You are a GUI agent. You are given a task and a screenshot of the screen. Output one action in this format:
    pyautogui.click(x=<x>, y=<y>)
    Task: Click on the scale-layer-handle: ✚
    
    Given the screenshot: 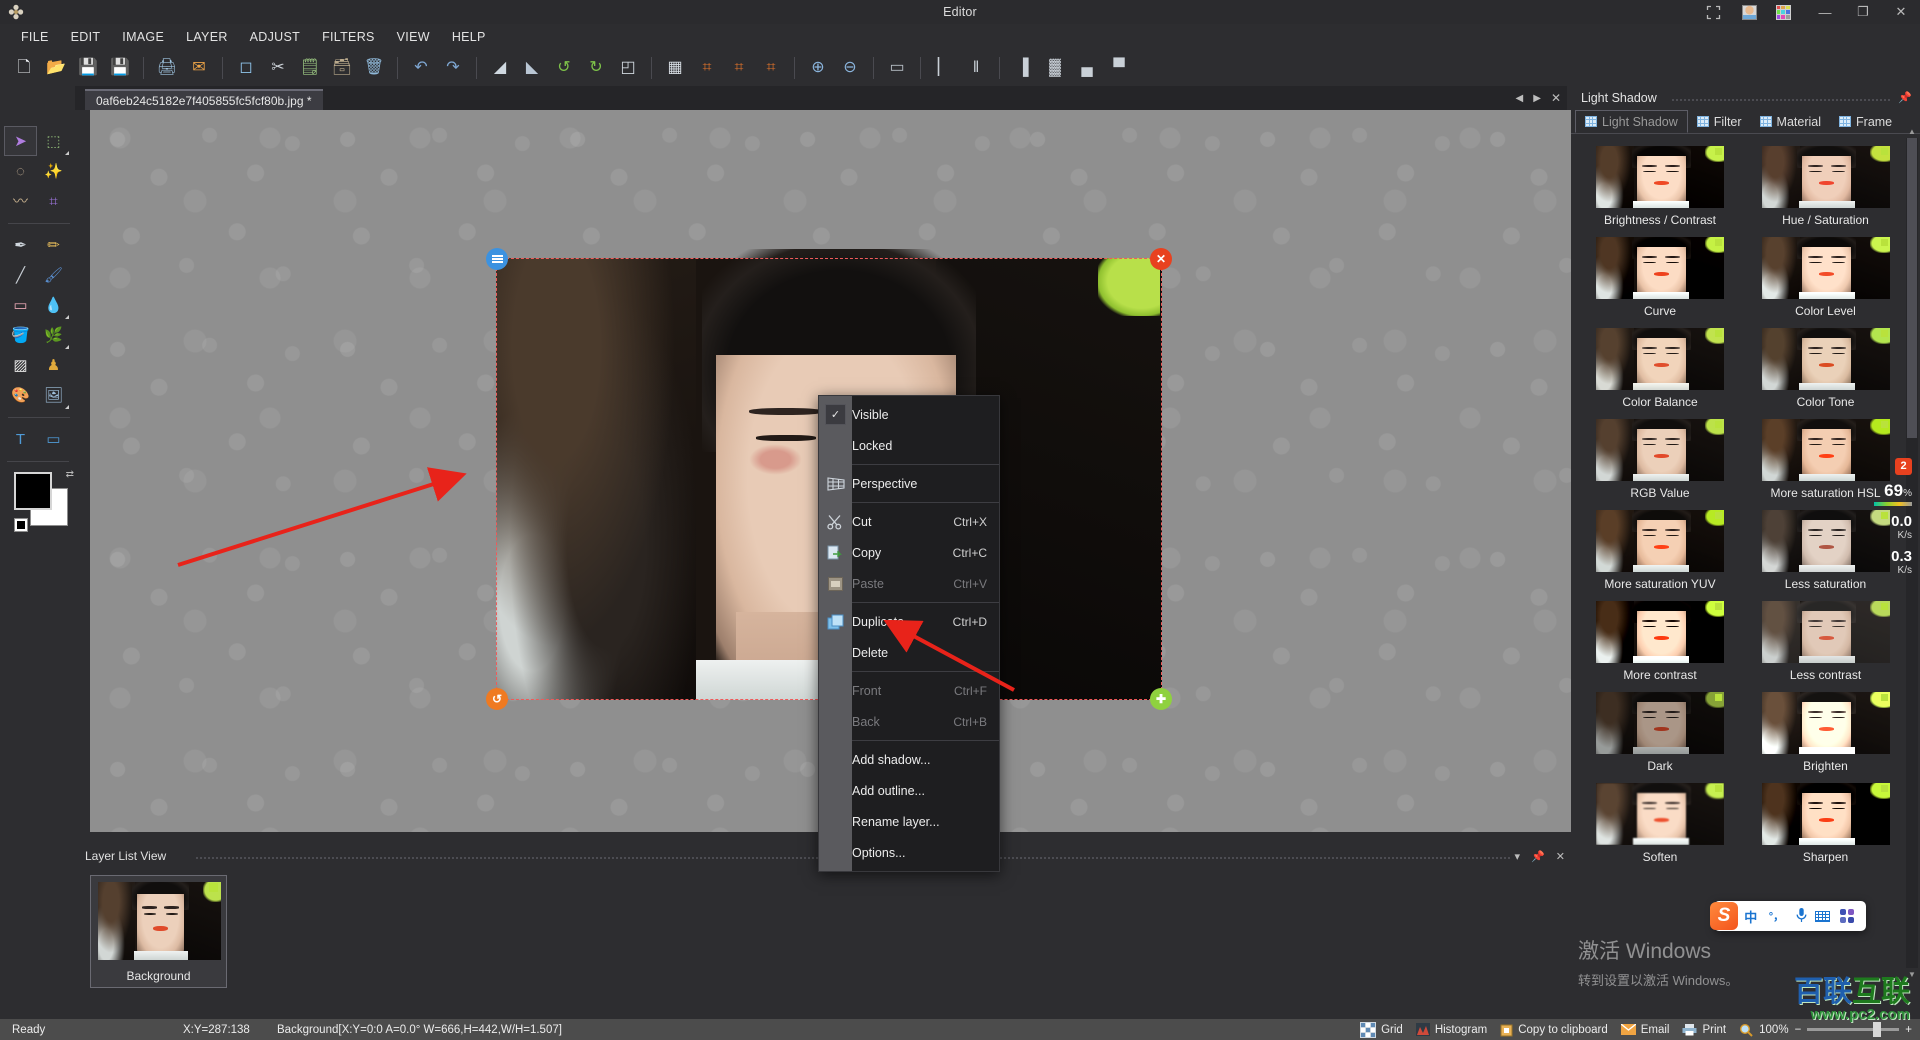 What is the action you would take?
    pyautogui.click(x=1161, y=699)
    